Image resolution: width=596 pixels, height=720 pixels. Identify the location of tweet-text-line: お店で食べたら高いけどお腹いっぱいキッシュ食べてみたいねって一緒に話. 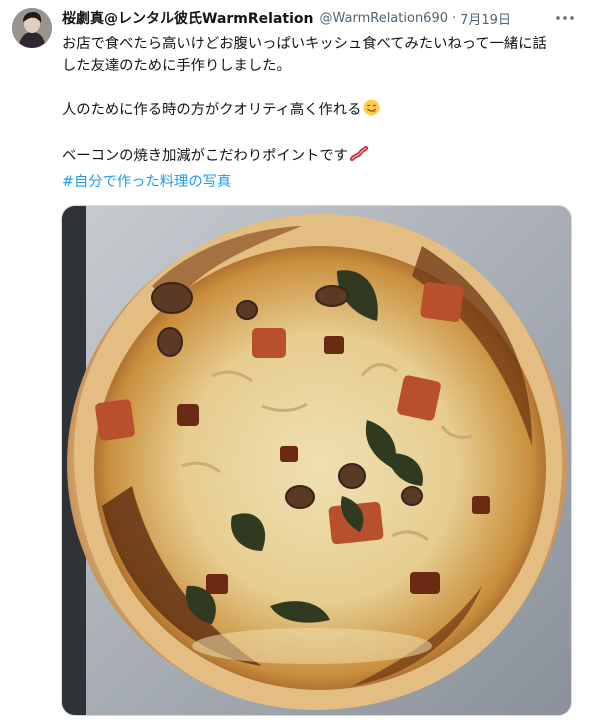
(304, 44).